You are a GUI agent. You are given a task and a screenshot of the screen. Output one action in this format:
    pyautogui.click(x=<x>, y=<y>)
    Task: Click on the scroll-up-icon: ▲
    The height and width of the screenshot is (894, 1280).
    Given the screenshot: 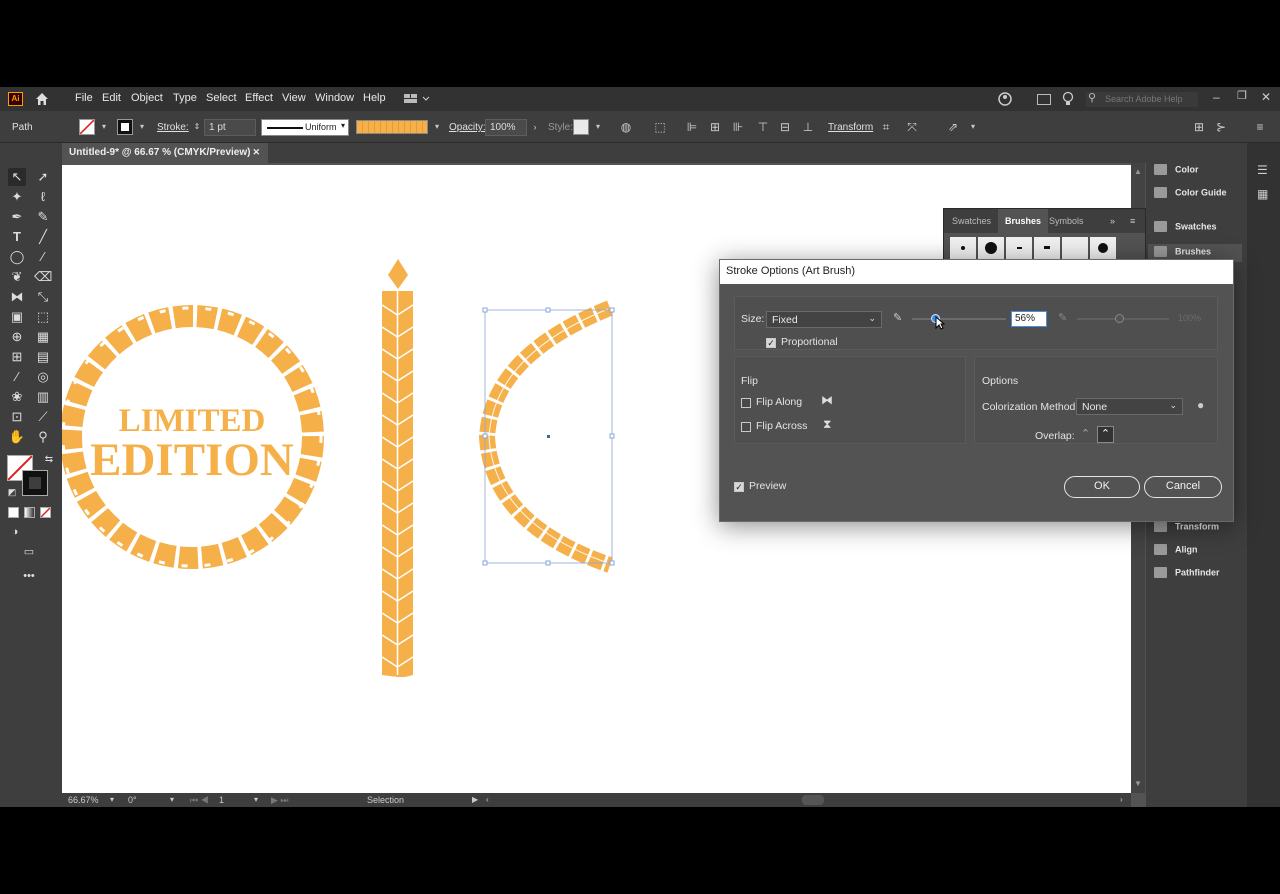 What is the action you would take?
    pyautogui.click(x=1138, y=171)
    